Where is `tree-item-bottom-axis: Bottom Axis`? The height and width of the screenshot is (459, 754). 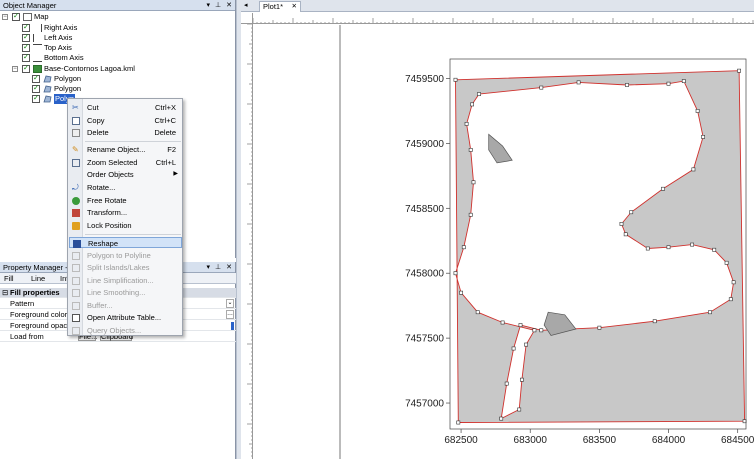 tree-item-bottom-axis: Bottom Axis is located at coordinates (117, 57).